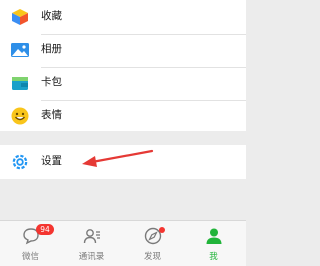 The image size is (320, 266). What do you see at coordinates (152, 243) in the screenshot?
I see `tab-discover: 发现` at bounding box center [152, 243].